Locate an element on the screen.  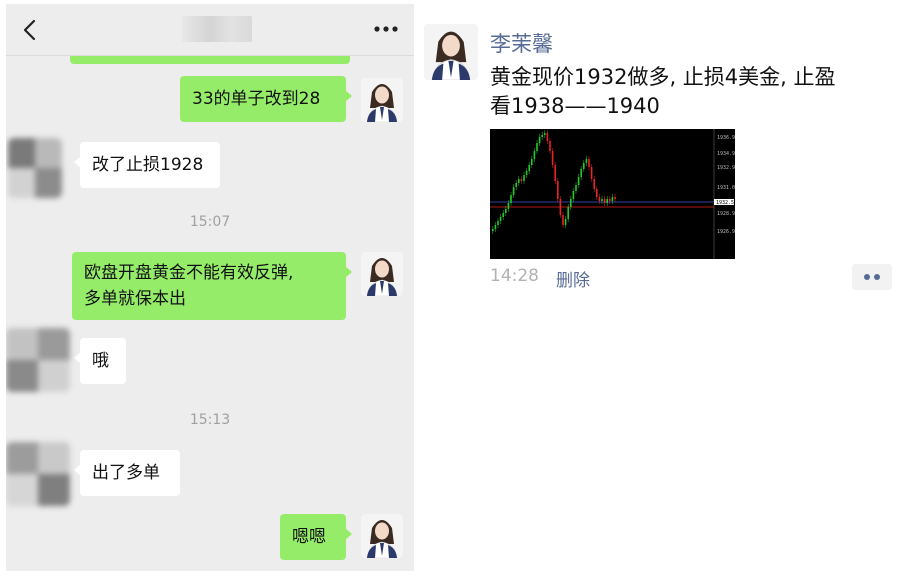
price-tick-label: 1934.95 is located at coordinates (726, 154).